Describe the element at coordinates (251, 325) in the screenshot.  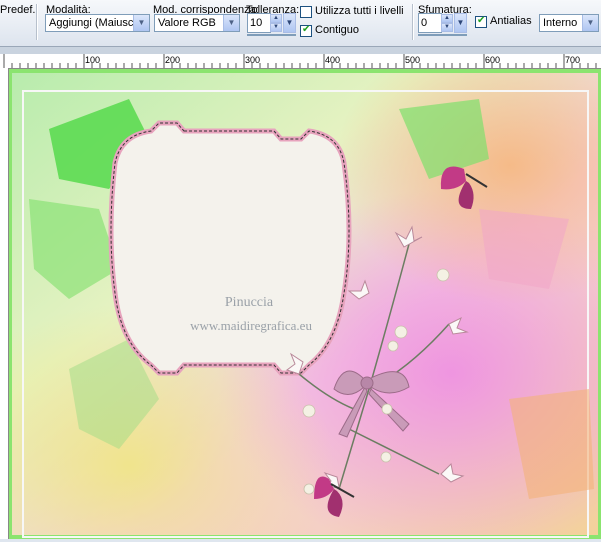
I see `watermark-line2: www.maidiregrafica.eu` at that location.